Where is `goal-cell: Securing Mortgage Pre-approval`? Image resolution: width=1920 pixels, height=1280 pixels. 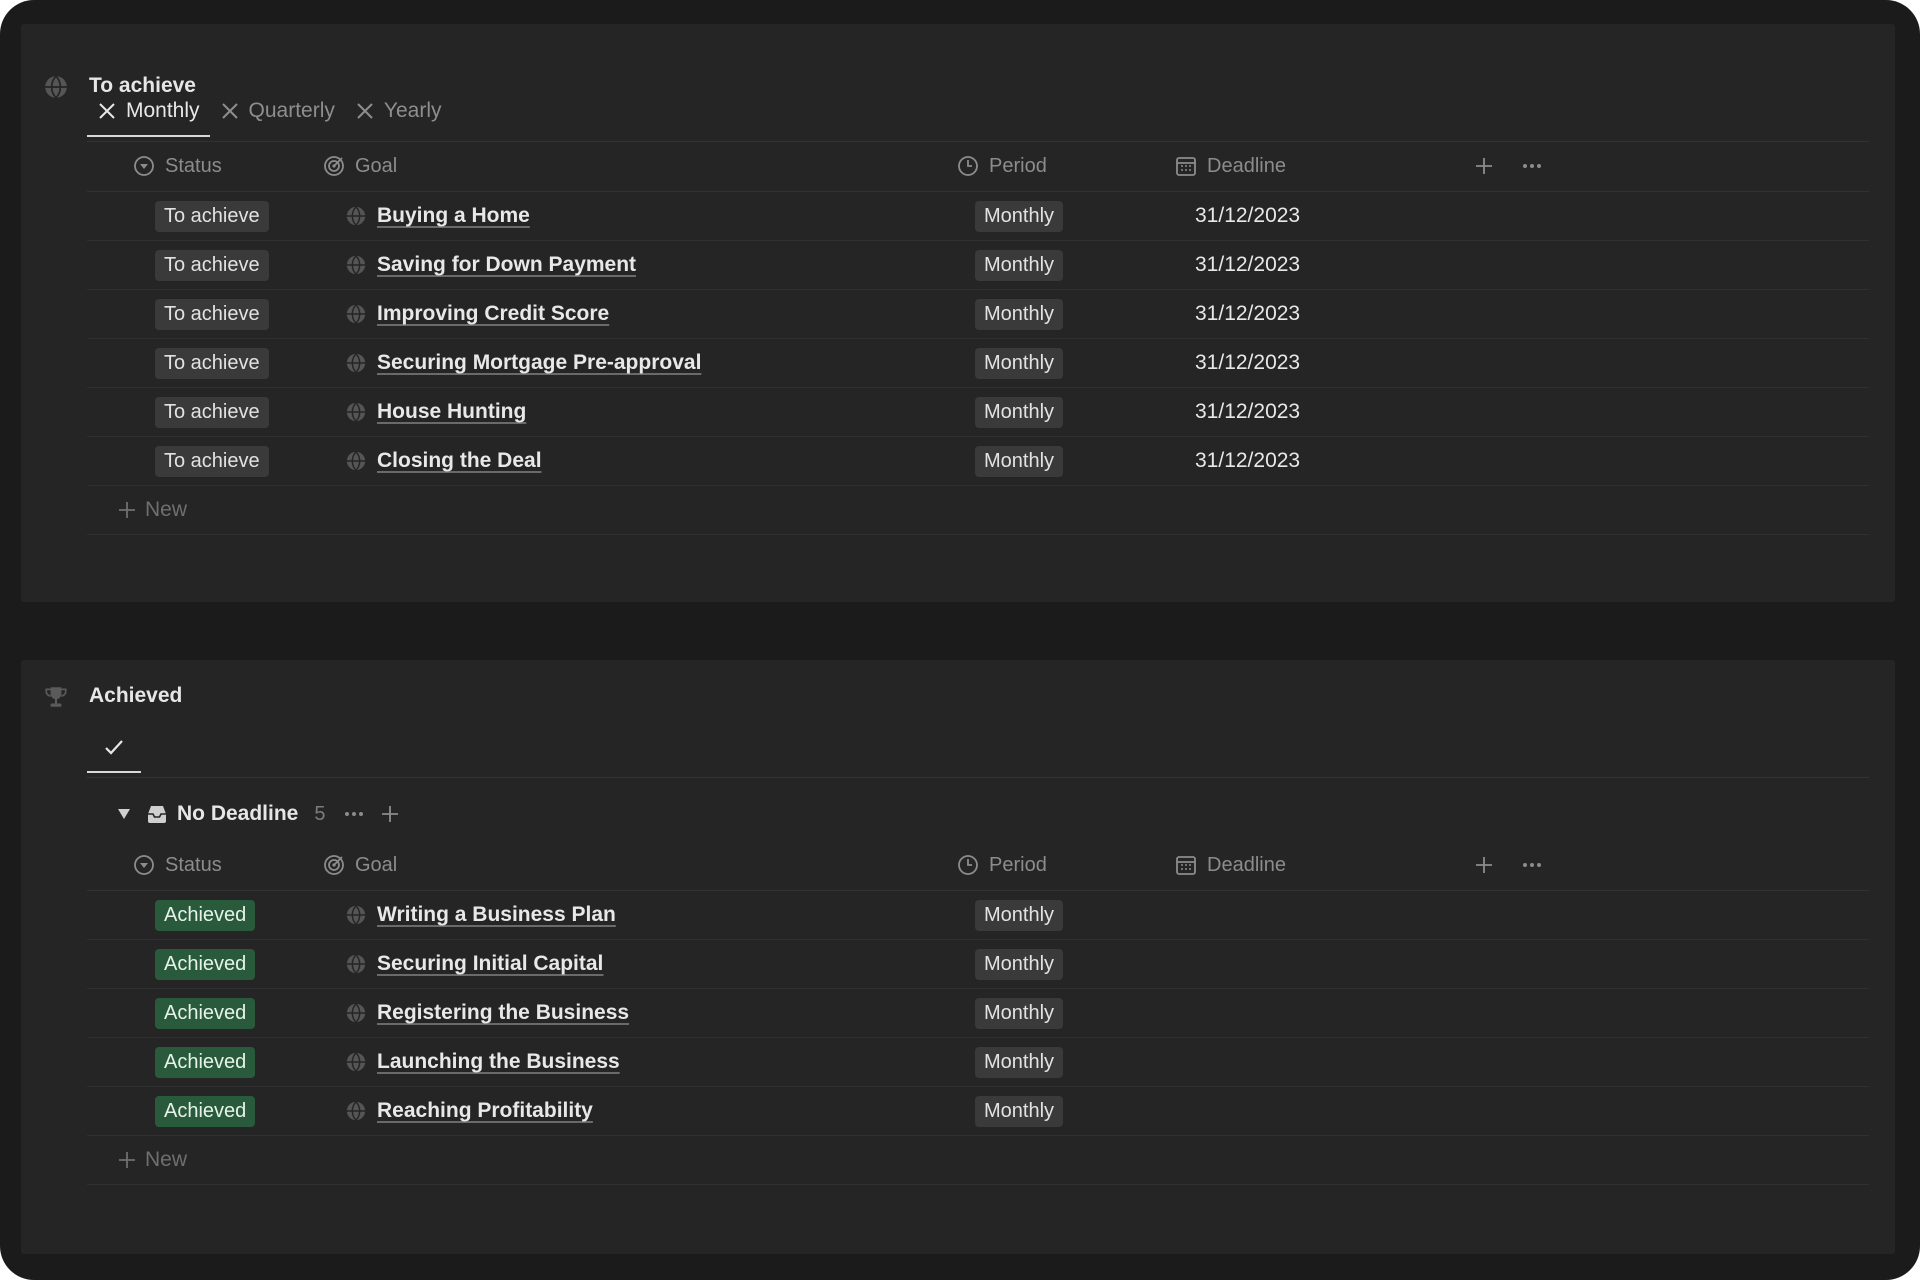 goal-cell: Securing Mortgage Pre-approval is located at coordinates (523, 363).